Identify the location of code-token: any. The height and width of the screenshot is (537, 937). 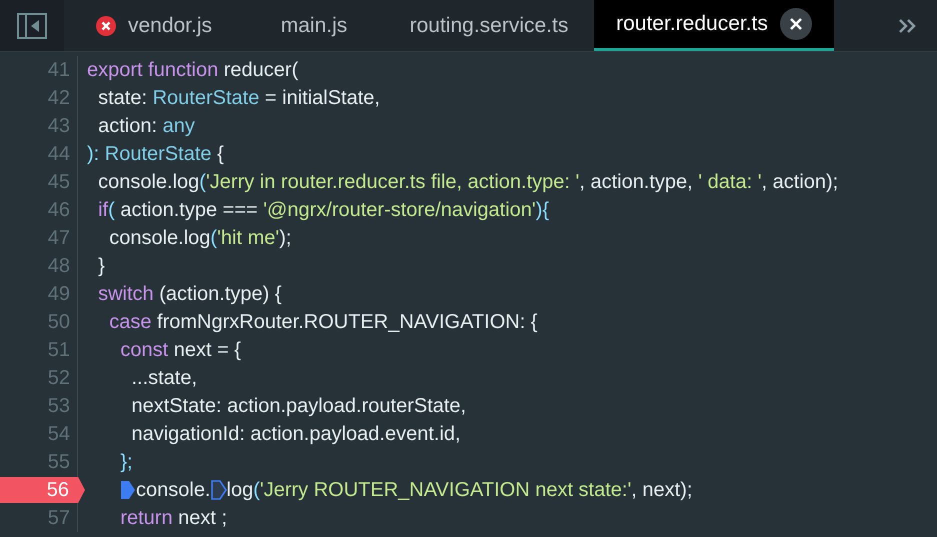
(178, 126).